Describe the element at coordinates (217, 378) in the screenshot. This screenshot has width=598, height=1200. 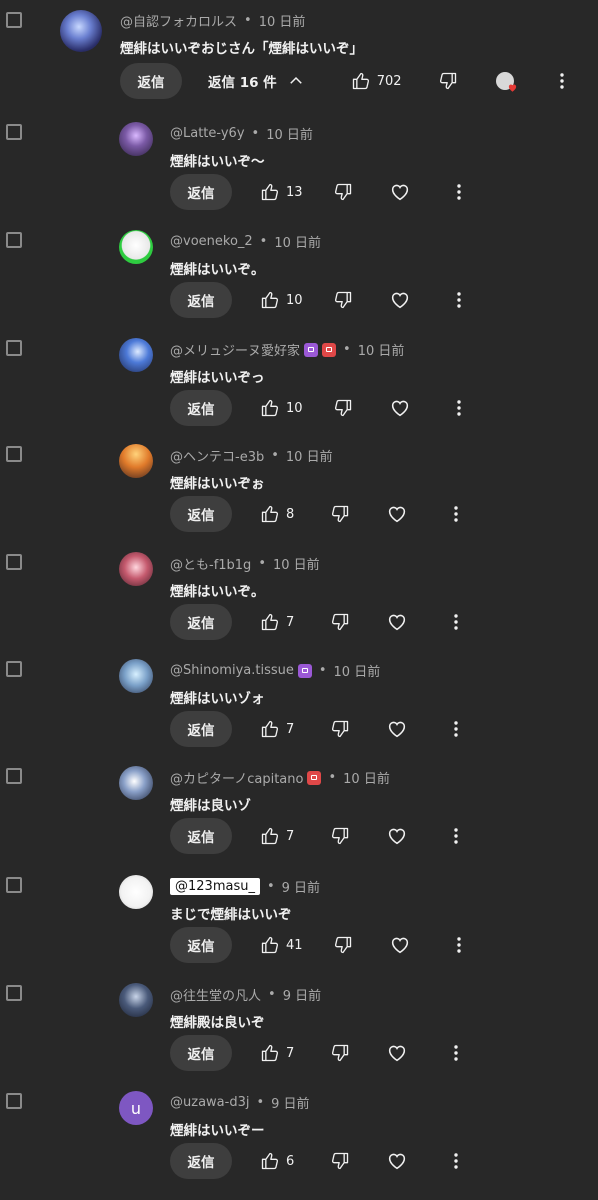
I see `comment-text: 煙緋はいいぞっ` at that location.